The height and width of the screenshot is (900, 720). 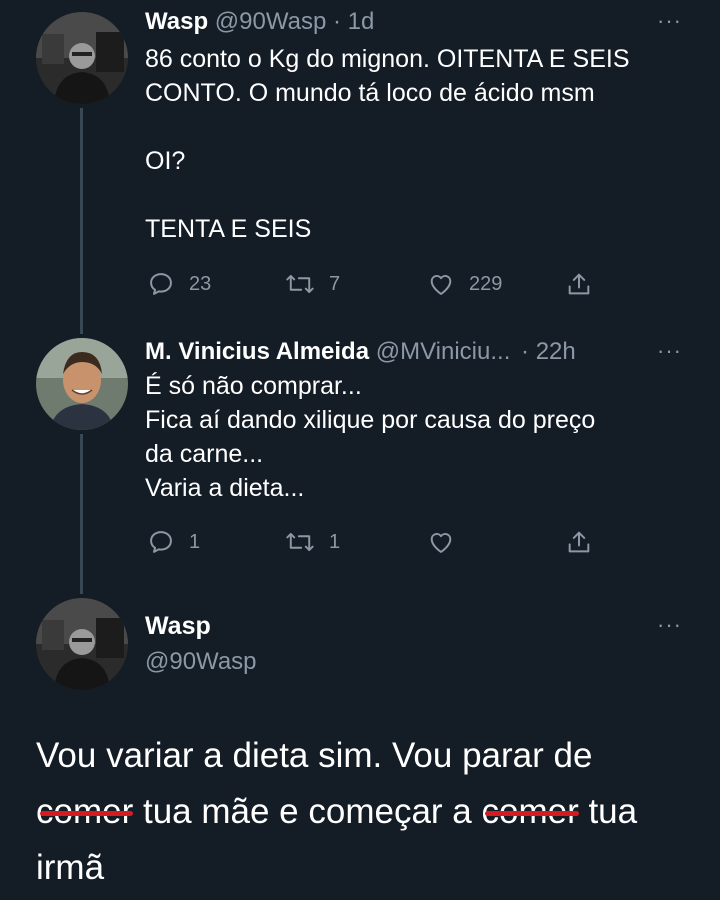 What do you see at coordinates (314, 755) in the screenshot?
I see `tweet-text-part: Vou variar a dieta sim. Vou parar de` at bounding box center [314, 755].